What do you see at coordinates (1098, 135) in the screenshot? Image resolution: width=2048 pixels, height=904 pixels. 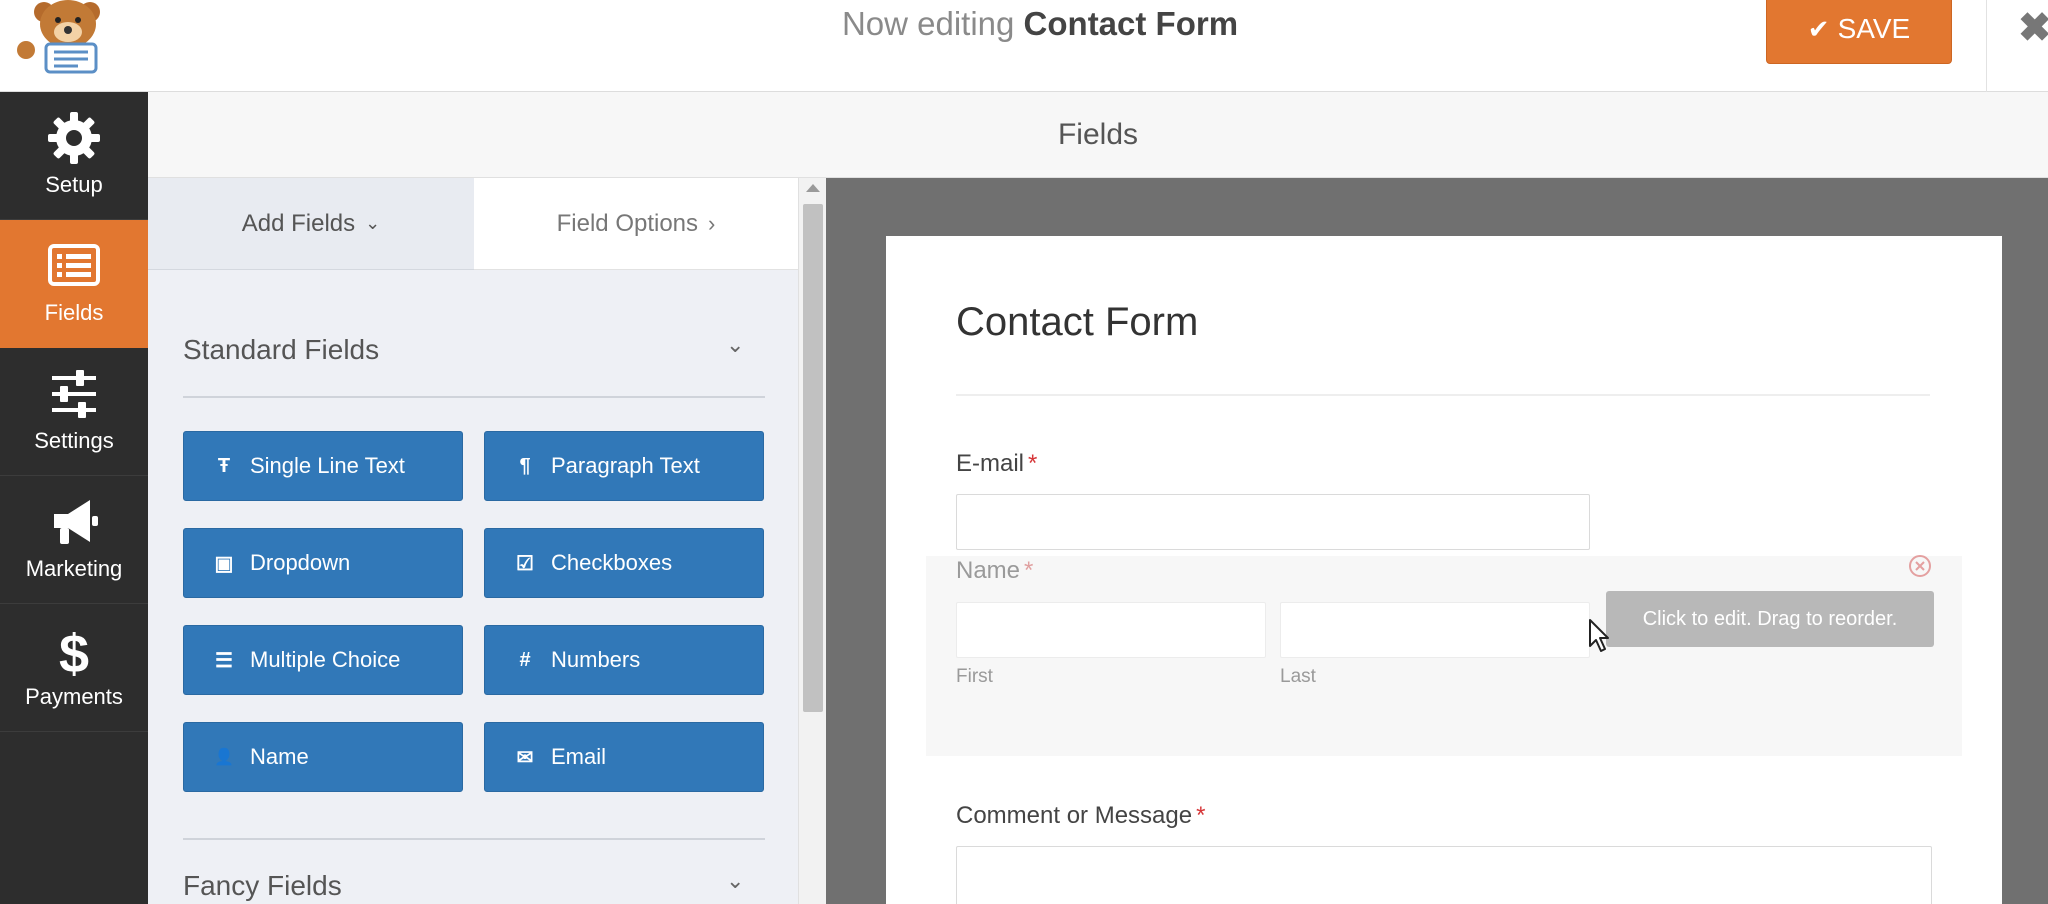 I see `fields-section-header: Fields` at bounding box center [1098, 135].